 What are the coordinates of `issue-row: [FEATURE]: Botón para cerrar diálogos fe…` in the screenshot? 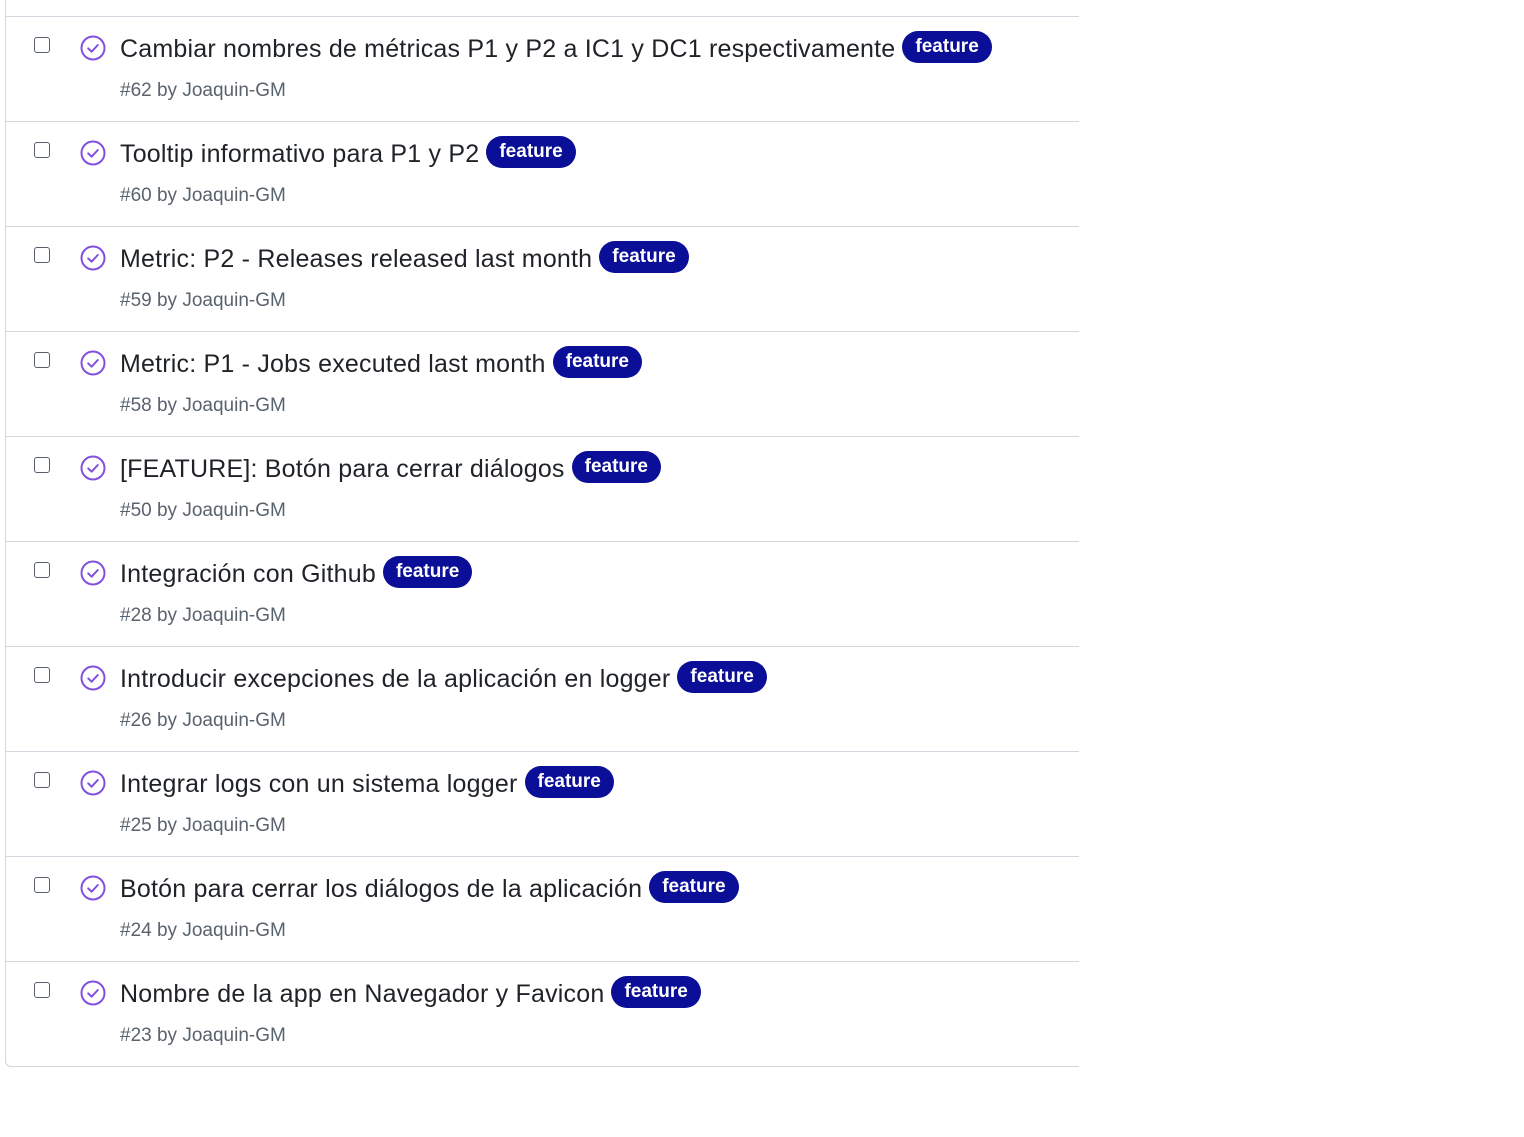 It's located at (542, 489).